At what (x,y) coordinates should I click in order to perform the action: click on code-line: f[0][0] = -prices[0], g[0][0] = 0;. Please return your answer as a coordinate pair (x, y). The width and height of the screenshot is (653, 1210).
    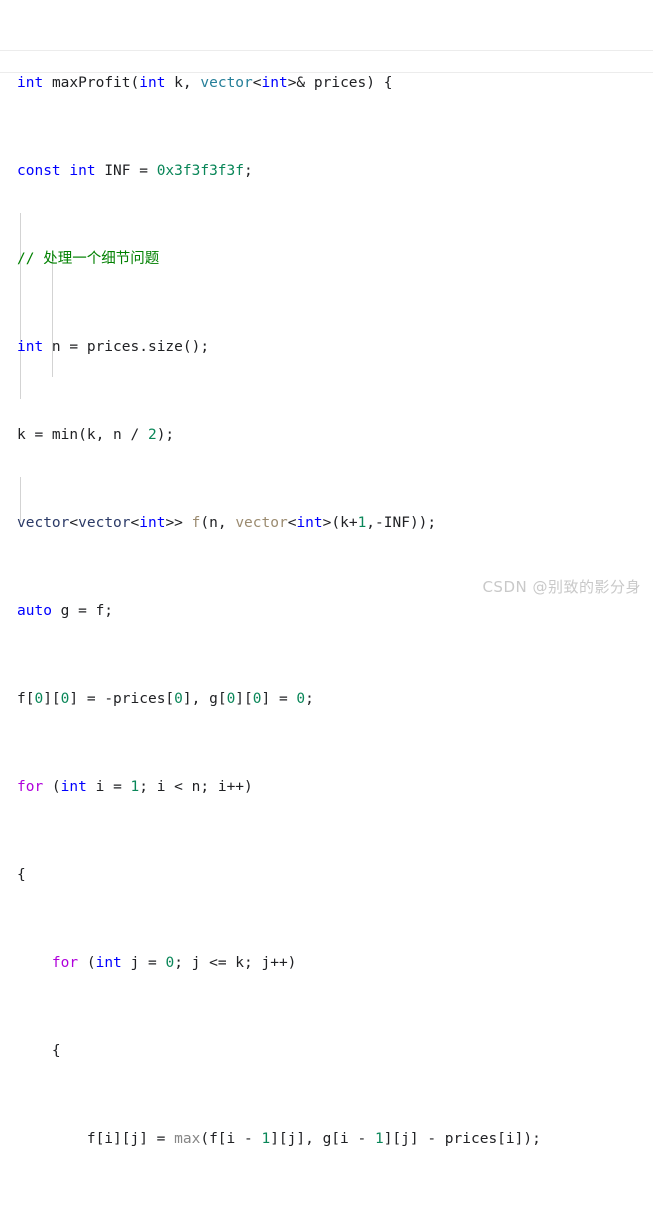
    Looking at the image, I should click on (165, 699).